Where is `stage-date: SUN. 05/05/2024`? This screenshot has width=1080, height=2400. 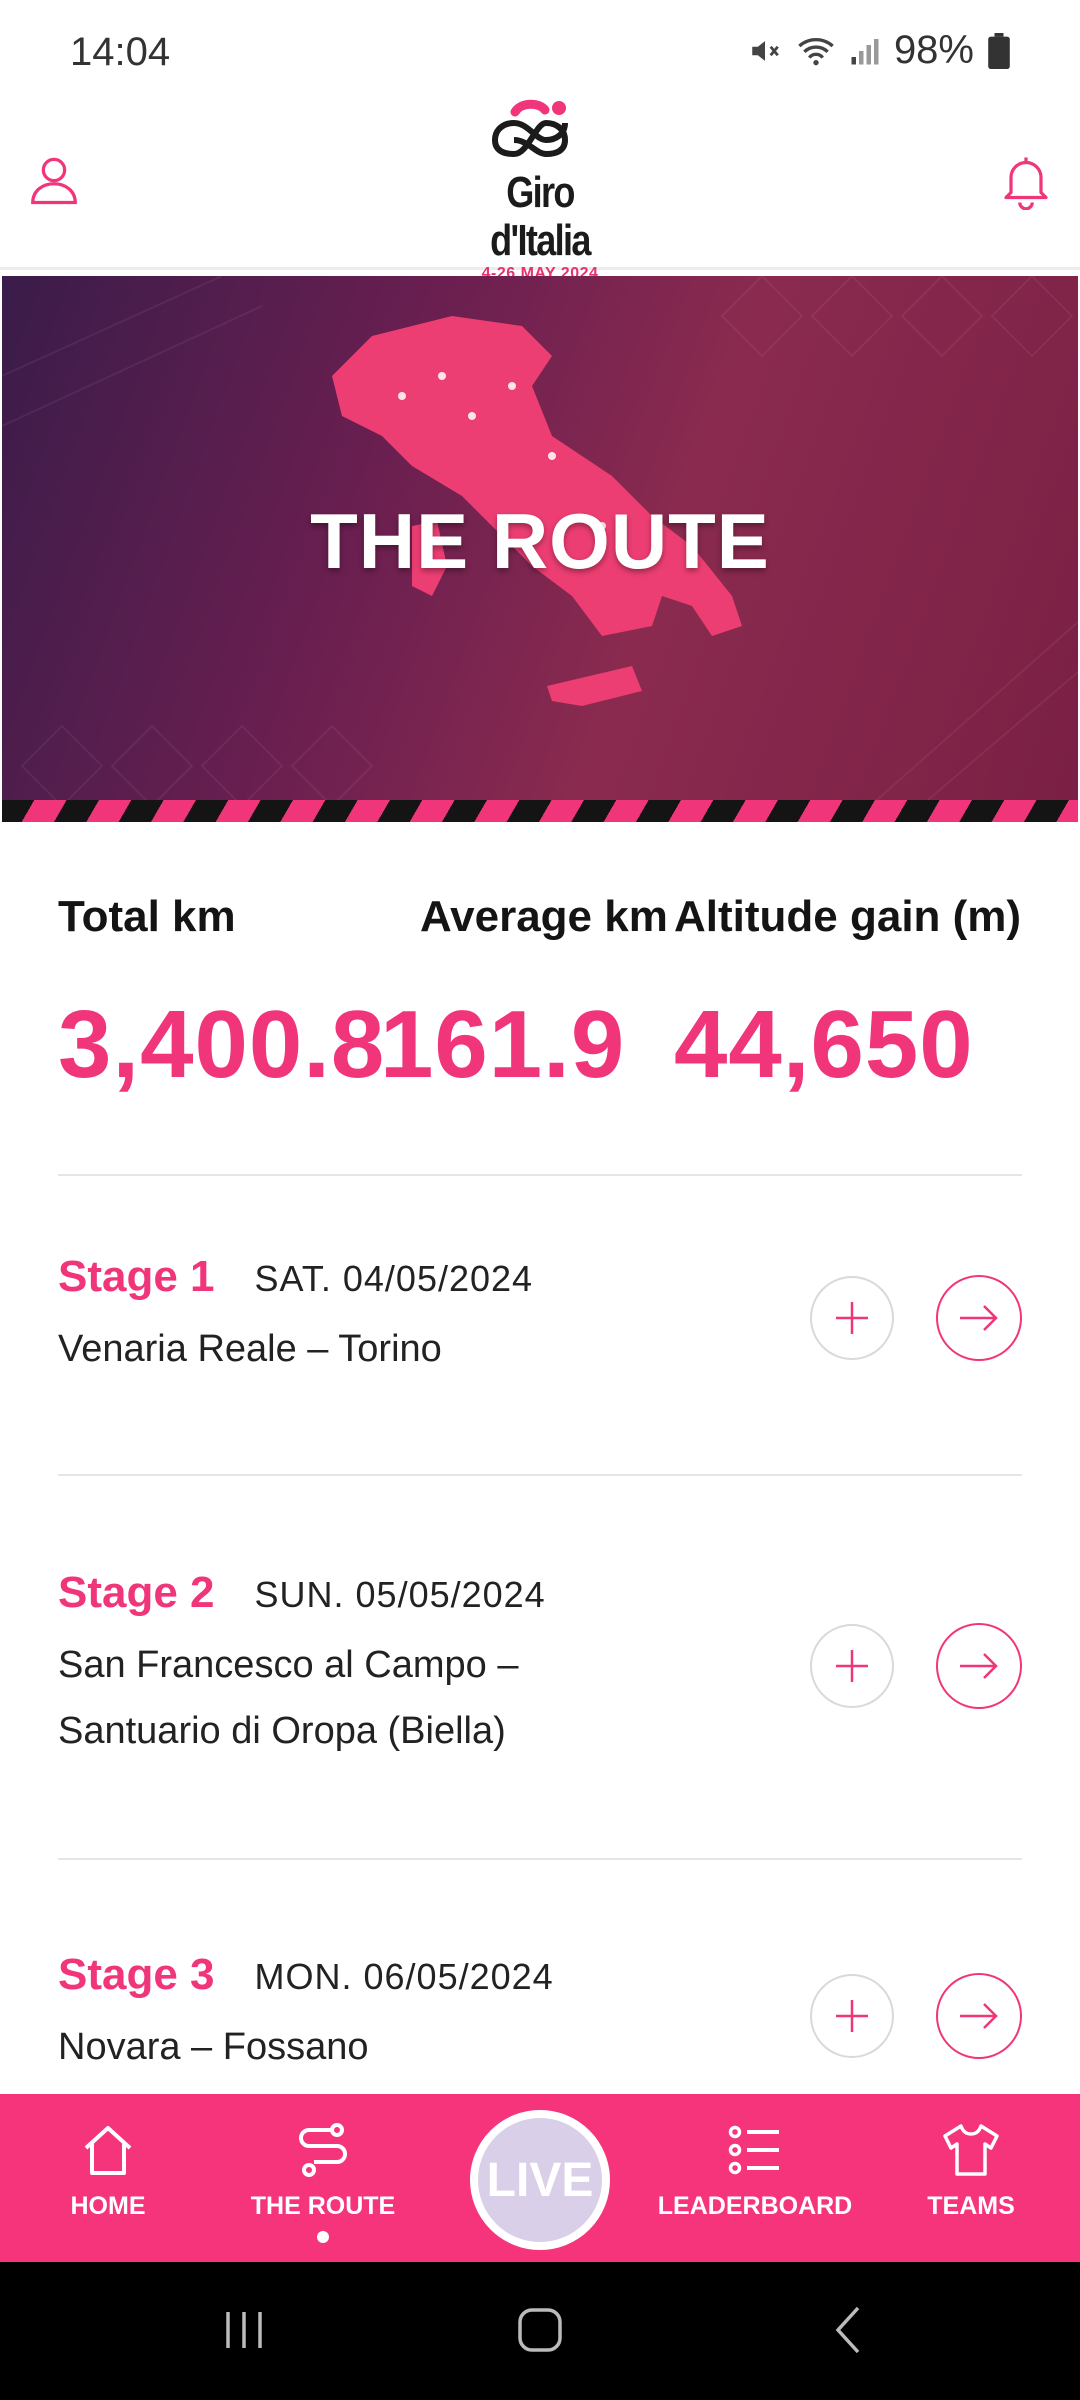 stage-date: SUN. 05/05/2024 is located at coordinates (400, 1594).